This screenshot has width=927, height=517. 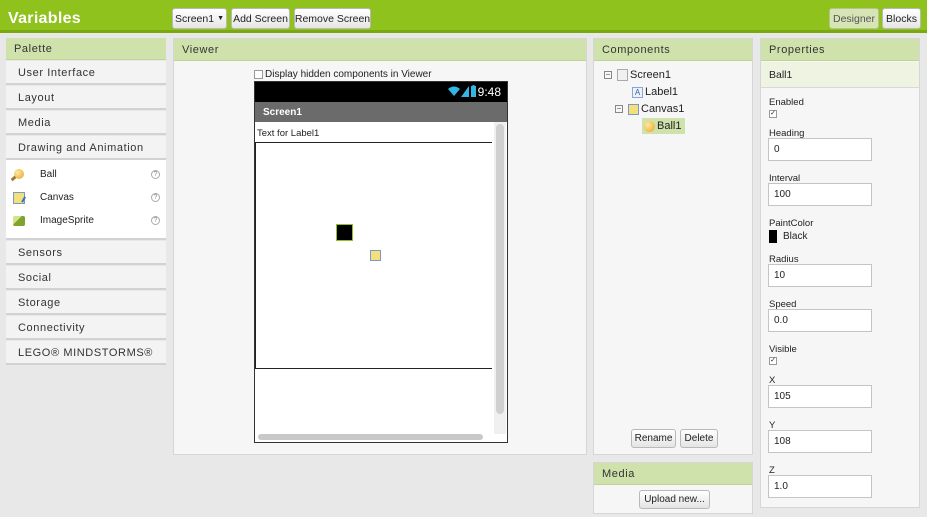 I want to click on y-field, so click(x=820, y=441).